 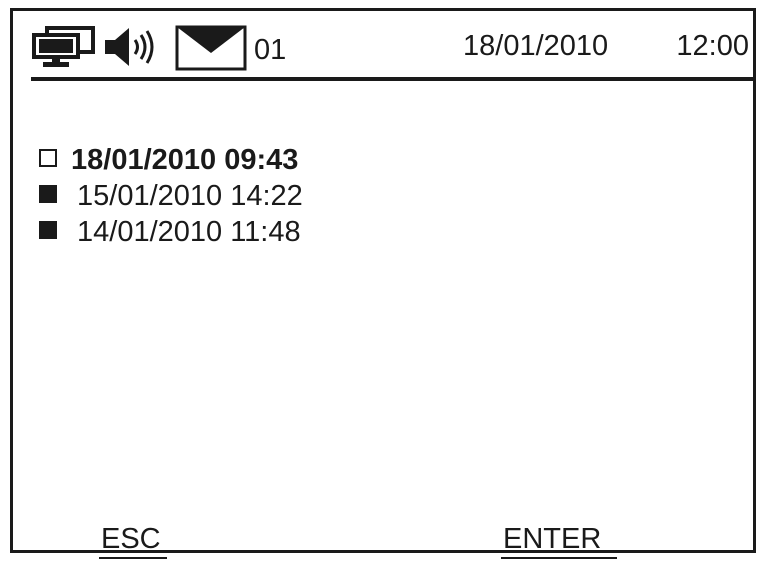 I want to click on message-datetime: 15/01/2010 14:22, so click(x=190, y=196).